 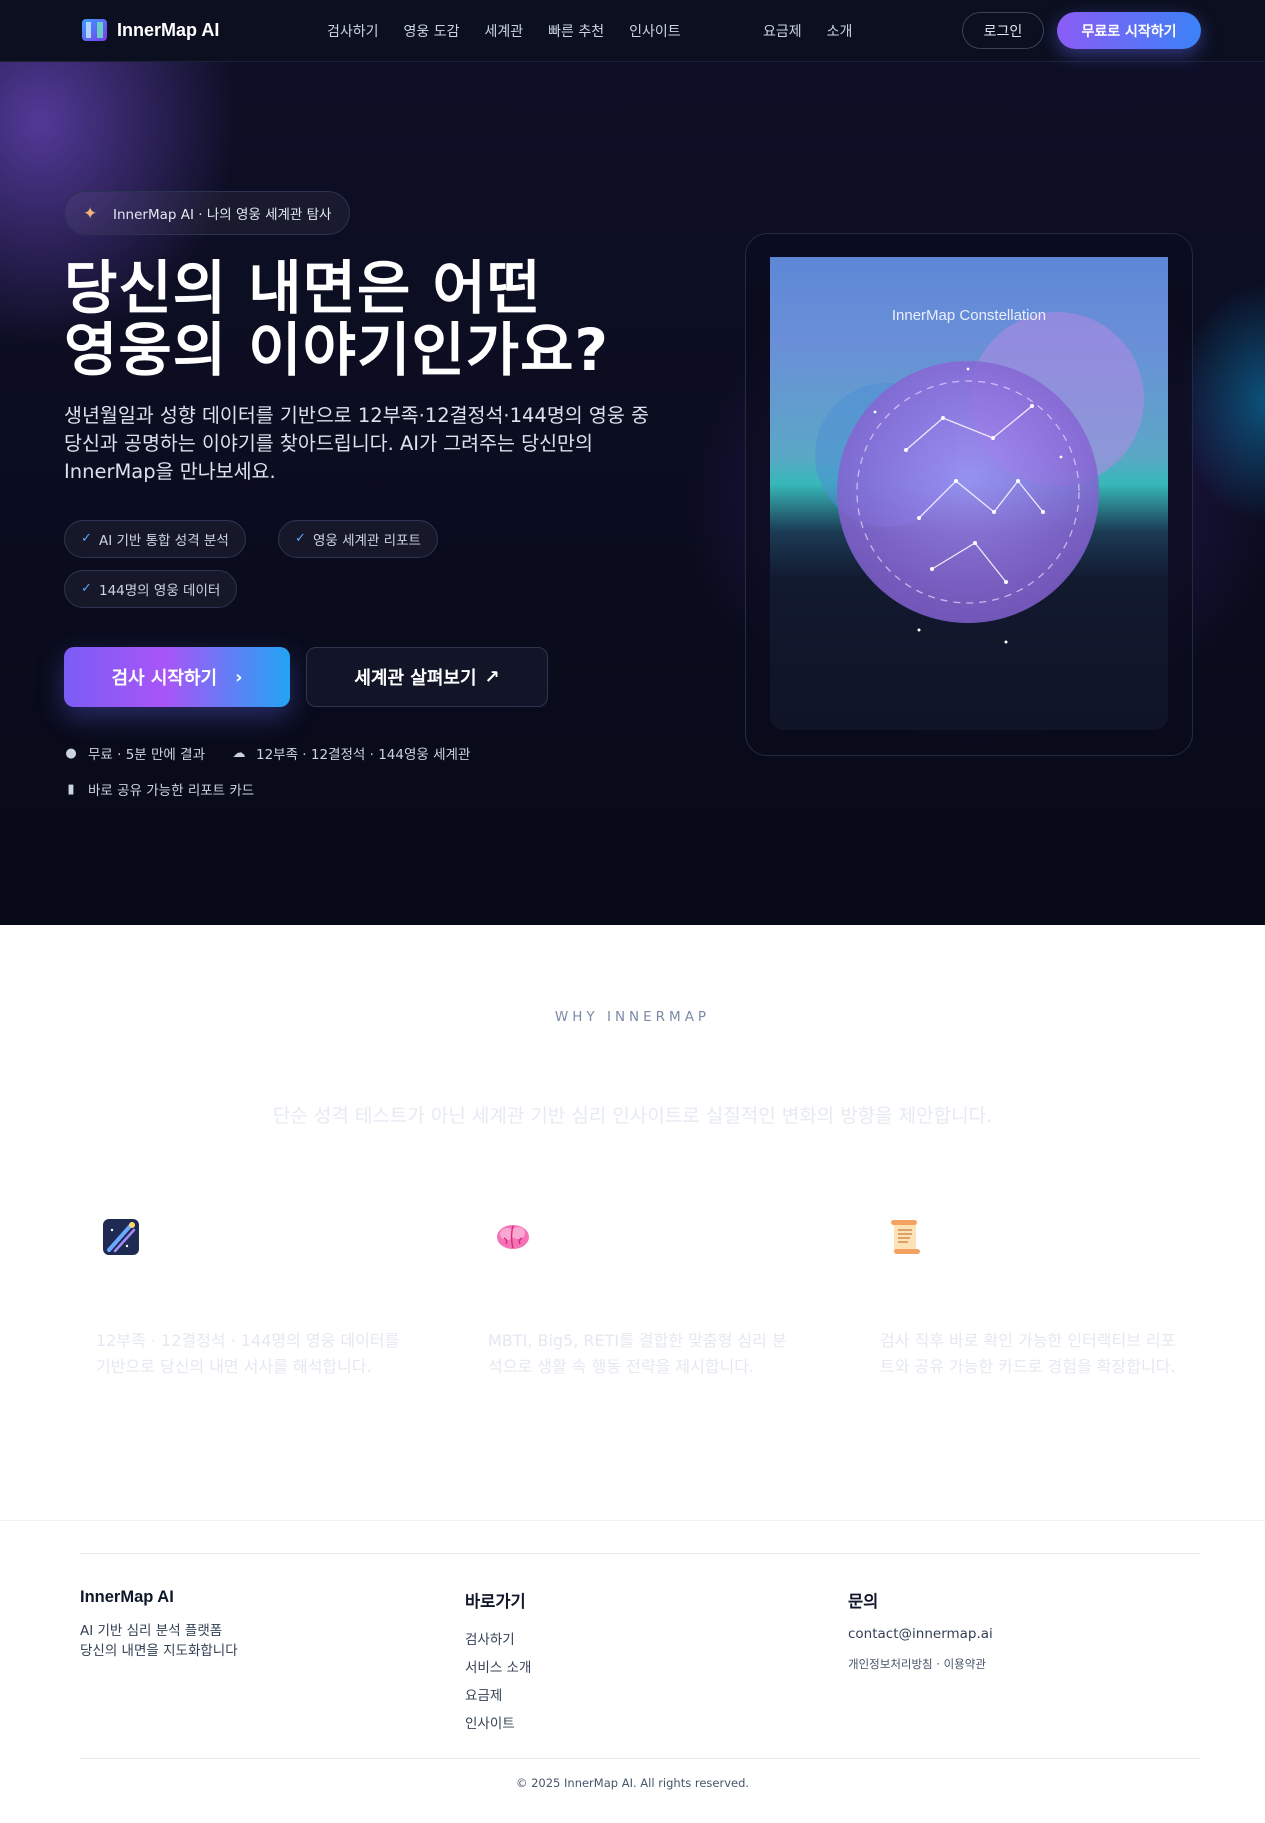 I want to click on meta-item: ☁ 12부족 · 12결정석 · 144영웅 세계관, so click(x=351, y=753).